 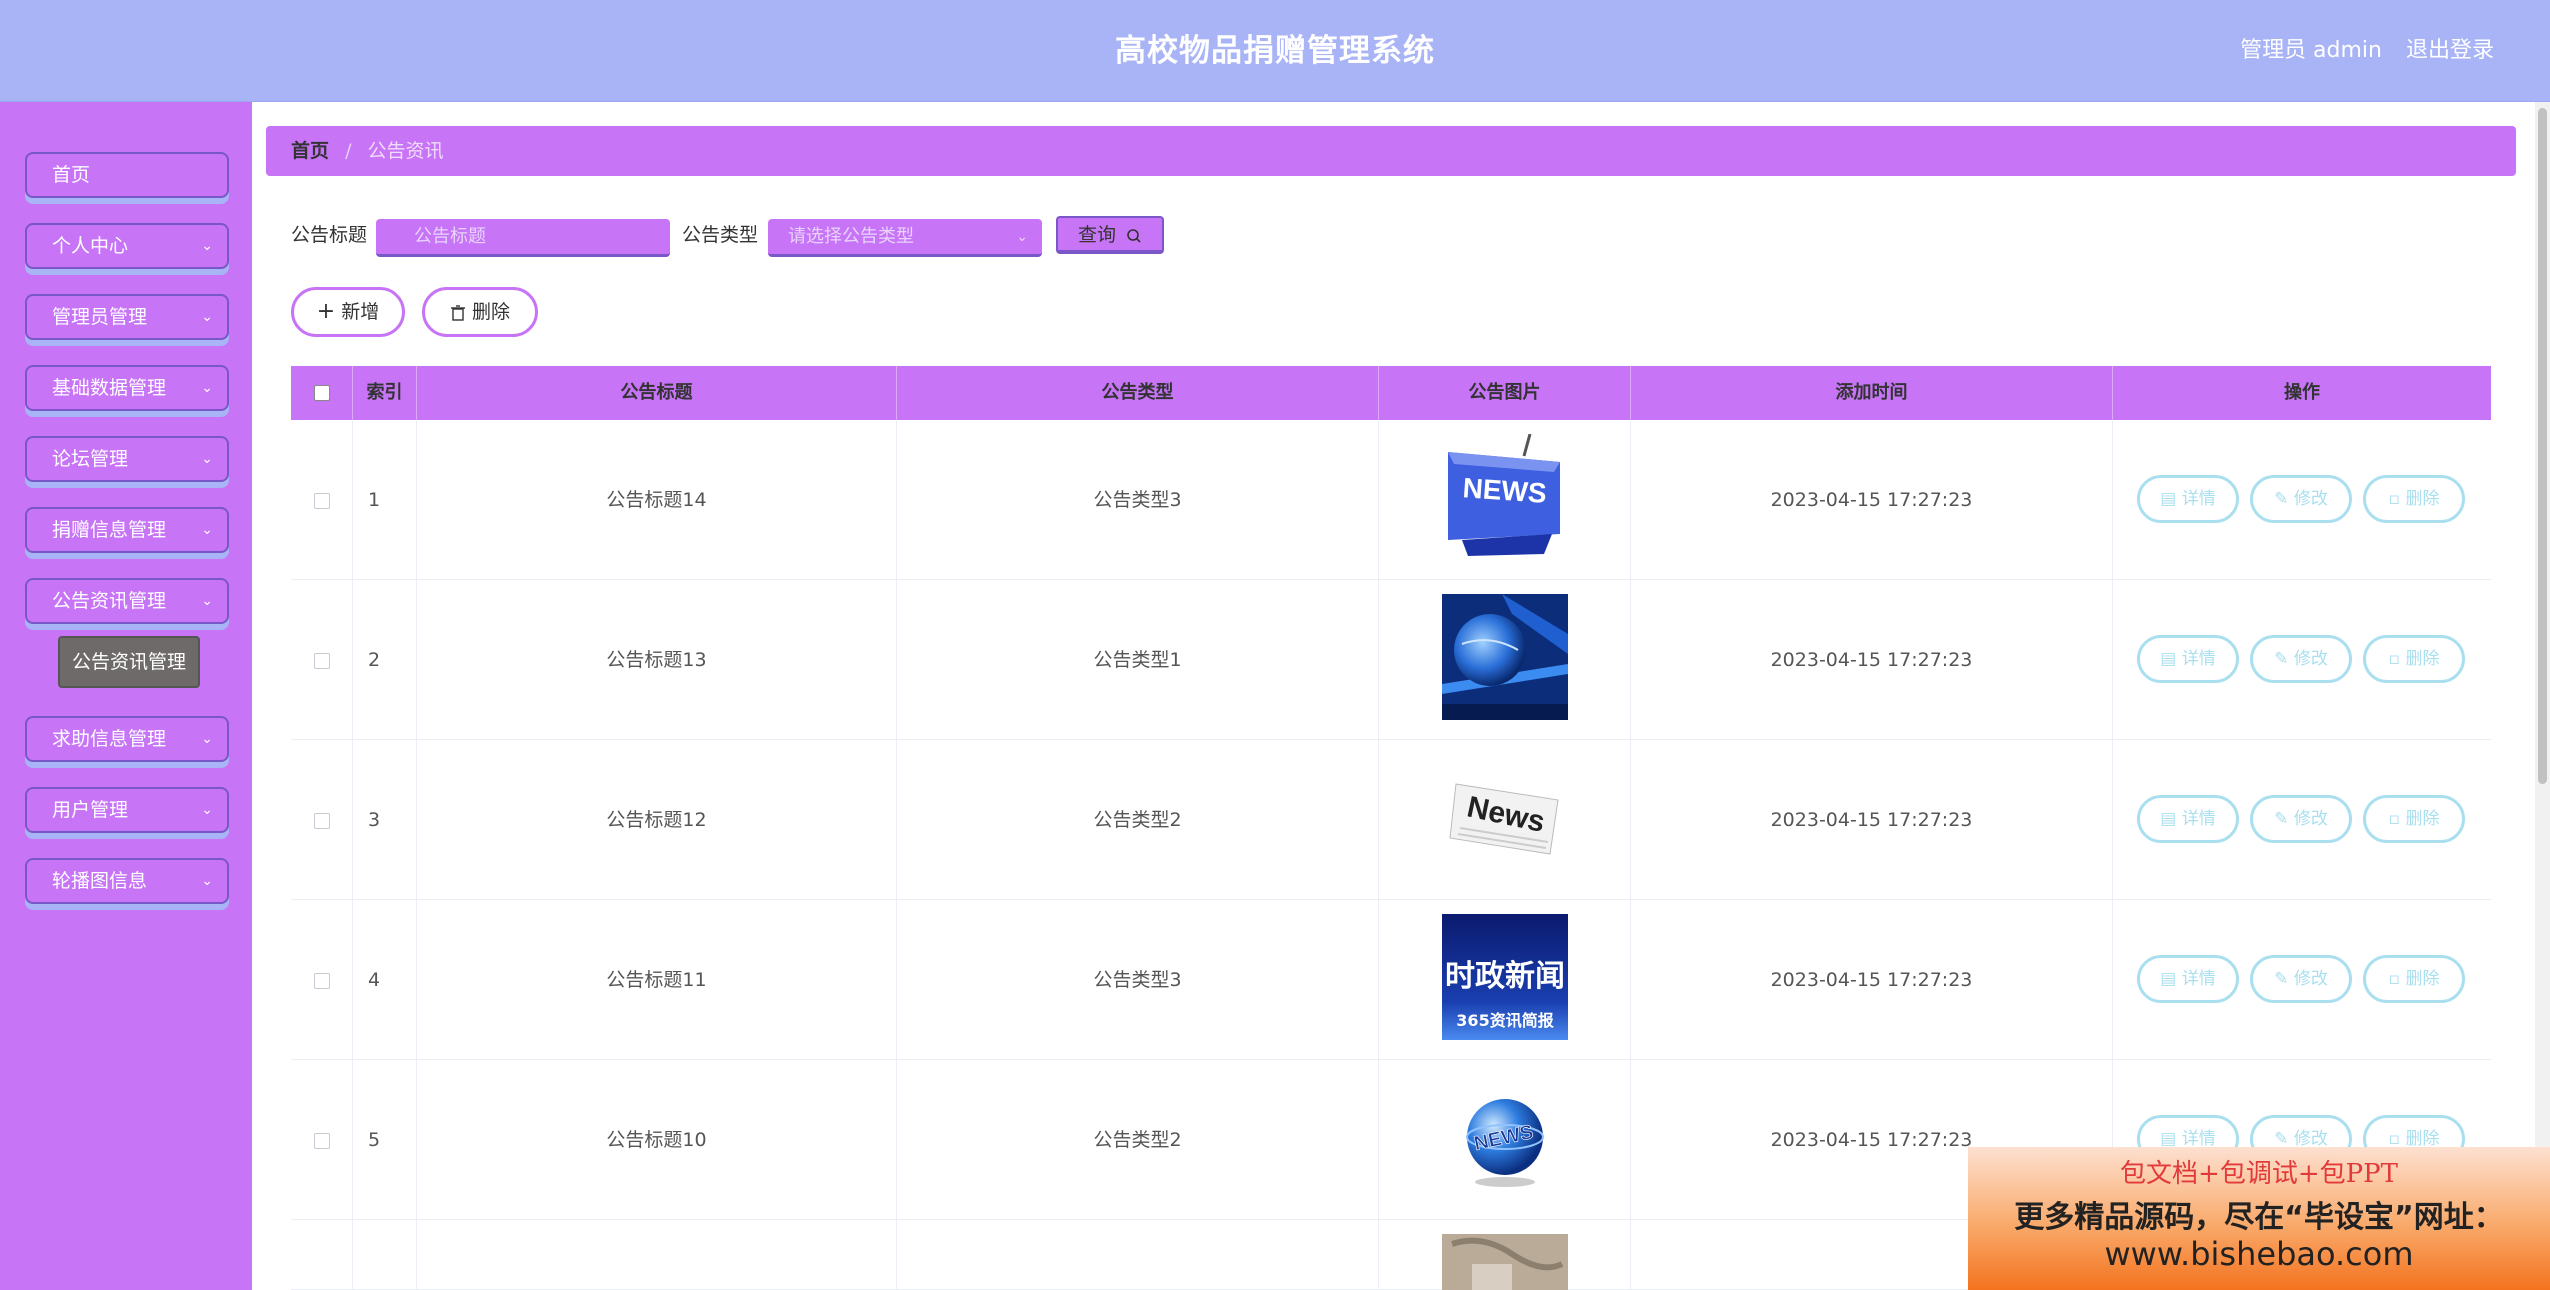 What do you see at coordinates (100, 881) in the screenshot?
I see `sidebar-item-label: 轮播图信息` at bounding box center [100, 881].